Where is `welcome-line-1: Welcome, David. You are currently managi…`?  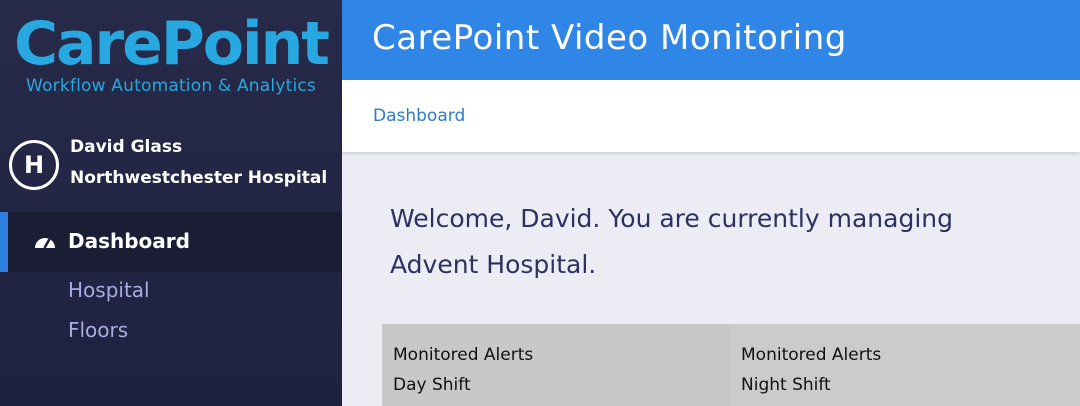
welcome-line-1: Welcome, David. You are currently managi… is located at coordinates (671, 218).